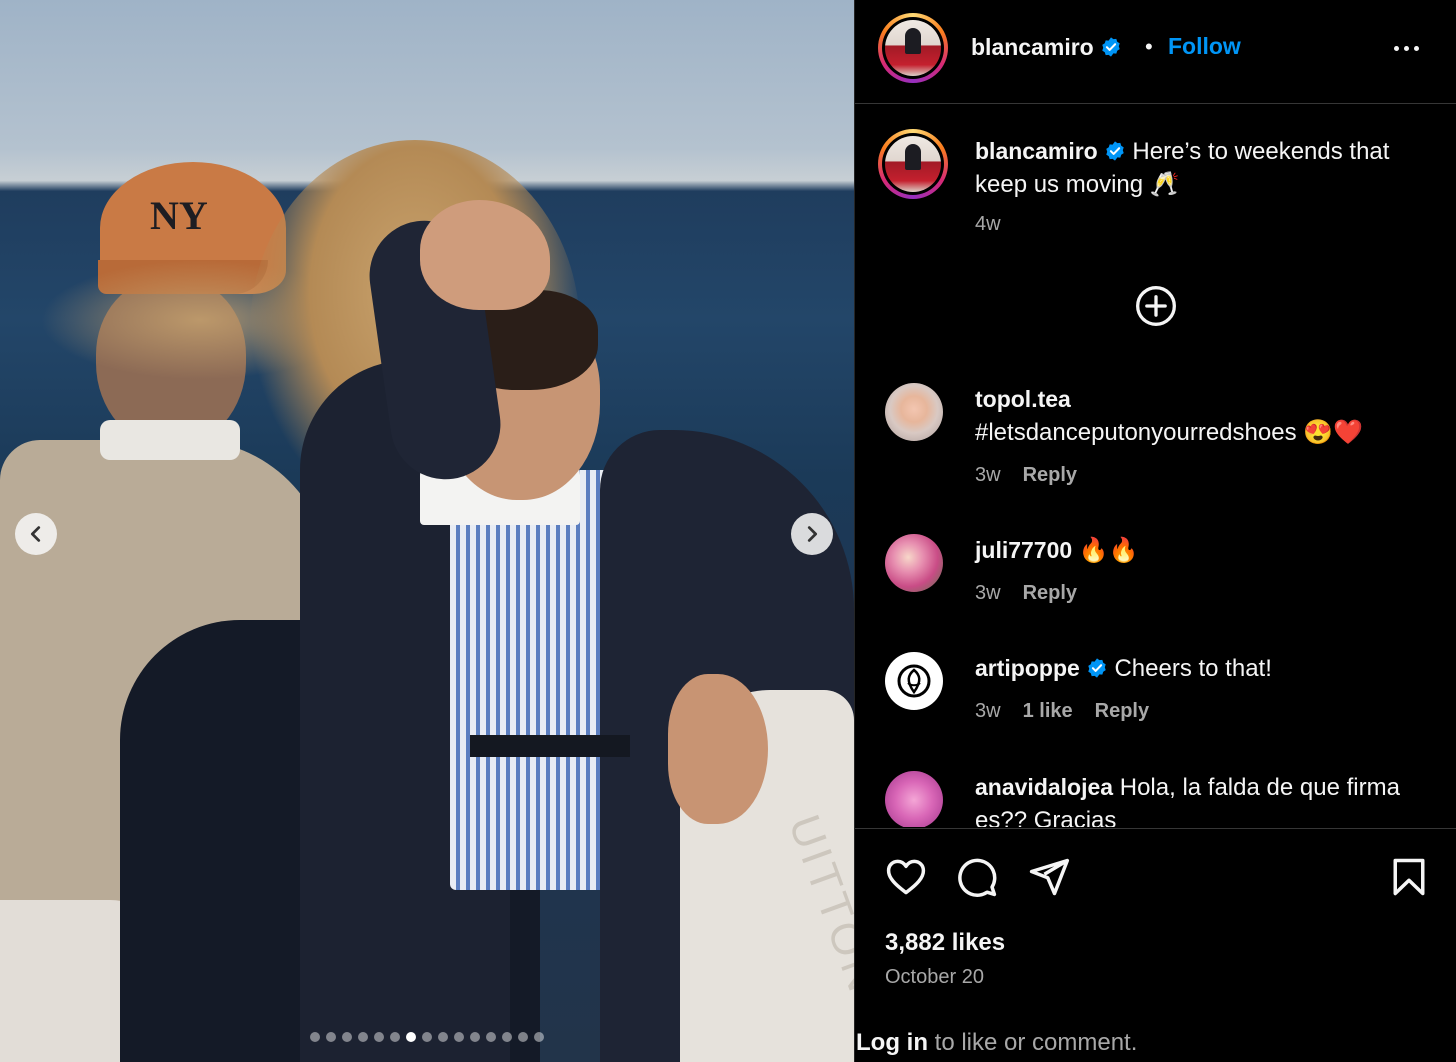  Describe the element at coordinates (892, 1042) in the screenshot. I see `login-link: Log in` at that location.